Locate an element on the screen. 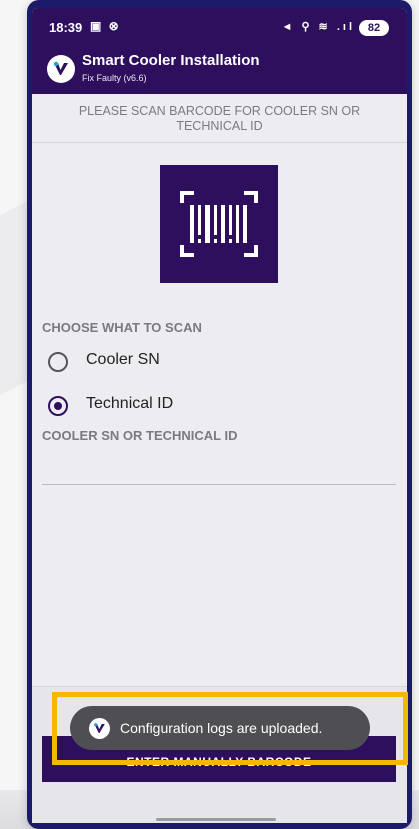  radio-unchecked-icon is located at coordinates (58, 362).